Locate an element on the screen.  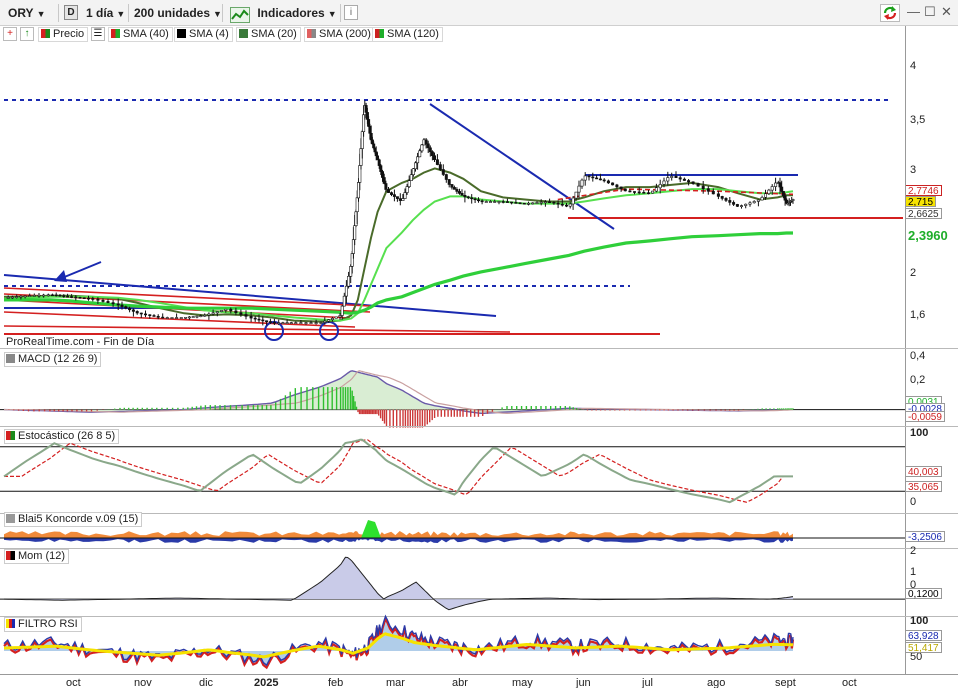
x-tick: jun is located at coordinates (583, 682).